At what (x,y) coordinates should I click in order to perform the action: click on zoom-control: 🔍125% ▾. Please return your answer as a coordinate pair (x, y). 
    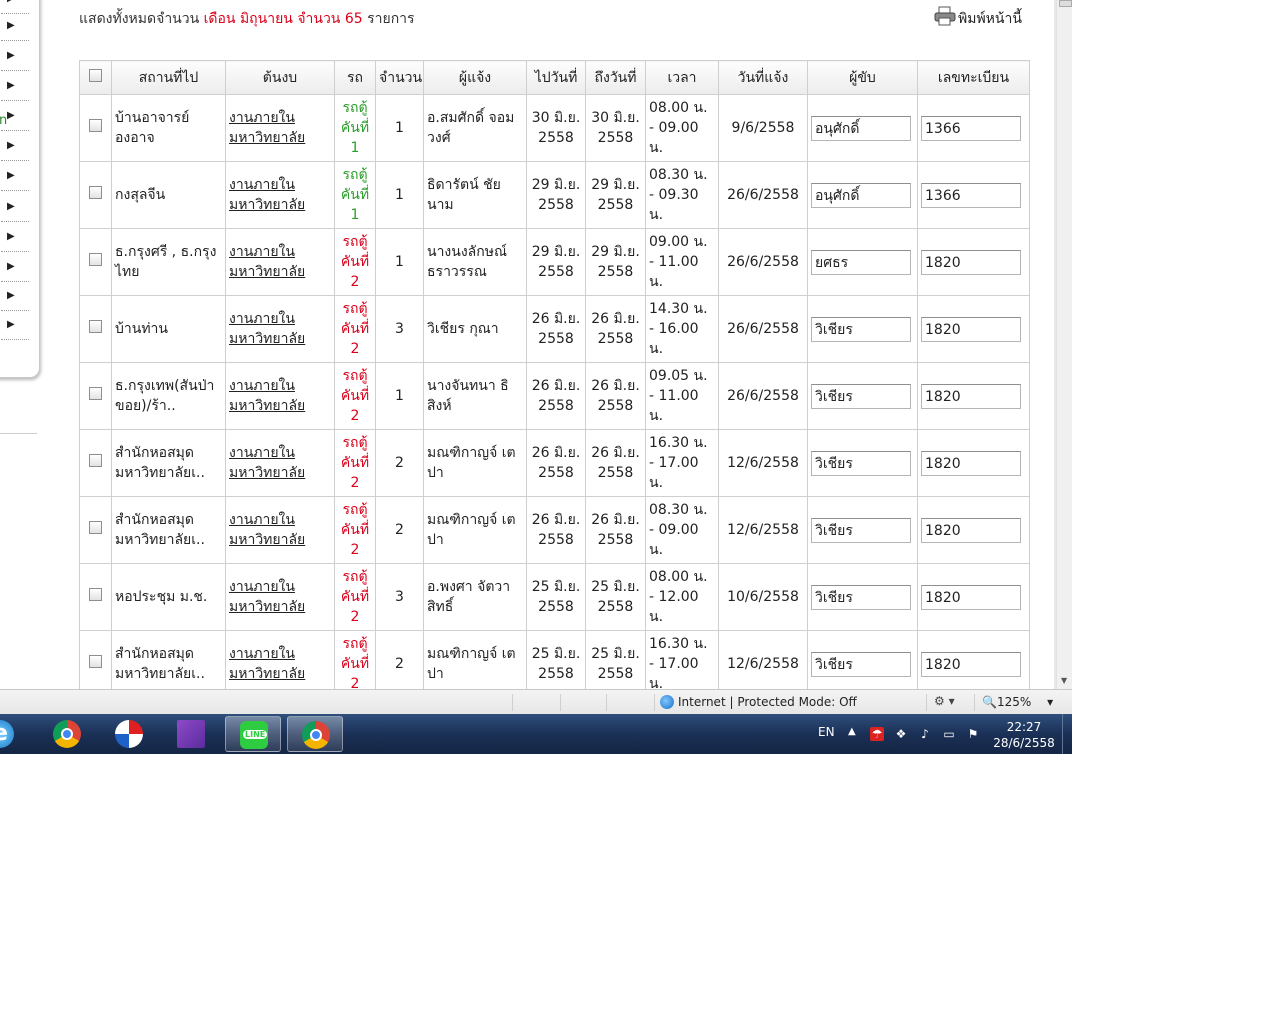
    Looking at the image, I should click on (1017, 702).